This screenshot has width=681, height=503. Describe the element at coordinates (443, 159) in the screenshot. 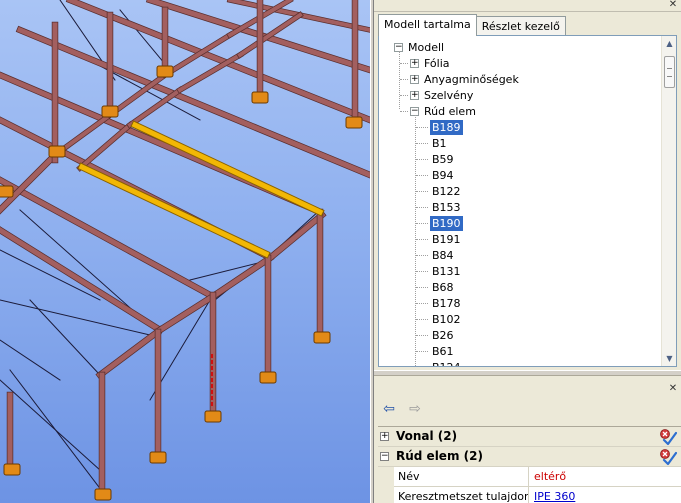

I see `tree-item-bar-element: B59` at that location.